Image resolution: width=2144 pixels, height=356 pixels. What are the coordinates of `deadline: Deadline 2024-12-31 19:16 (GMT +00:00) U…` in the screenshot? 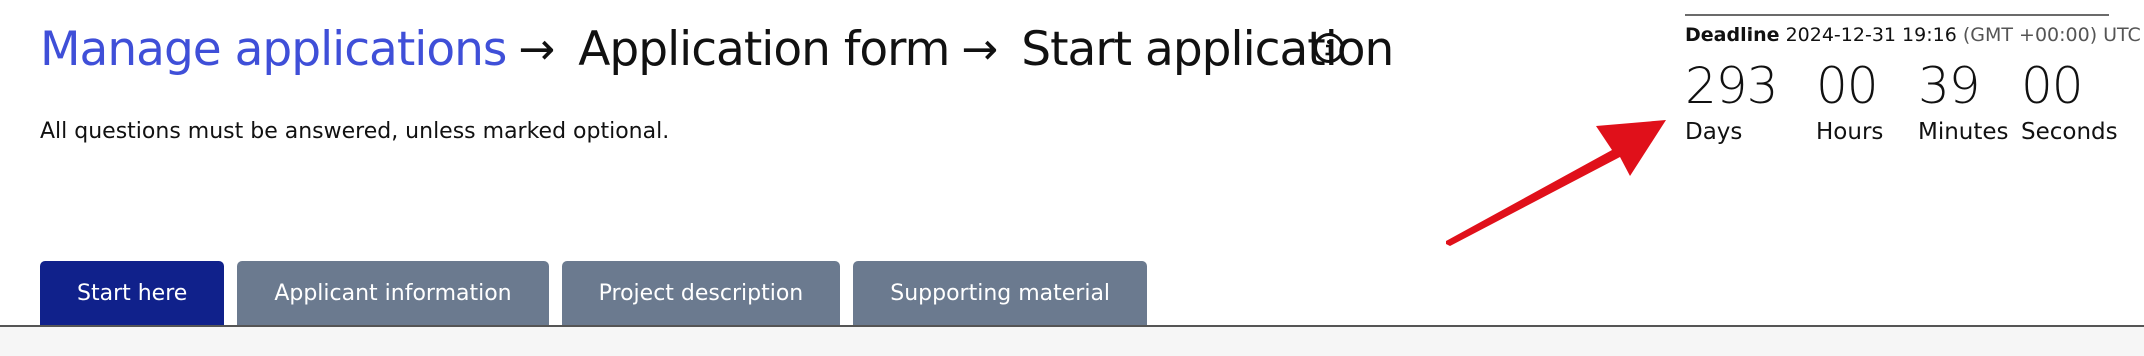 It's located at (1913, 35).